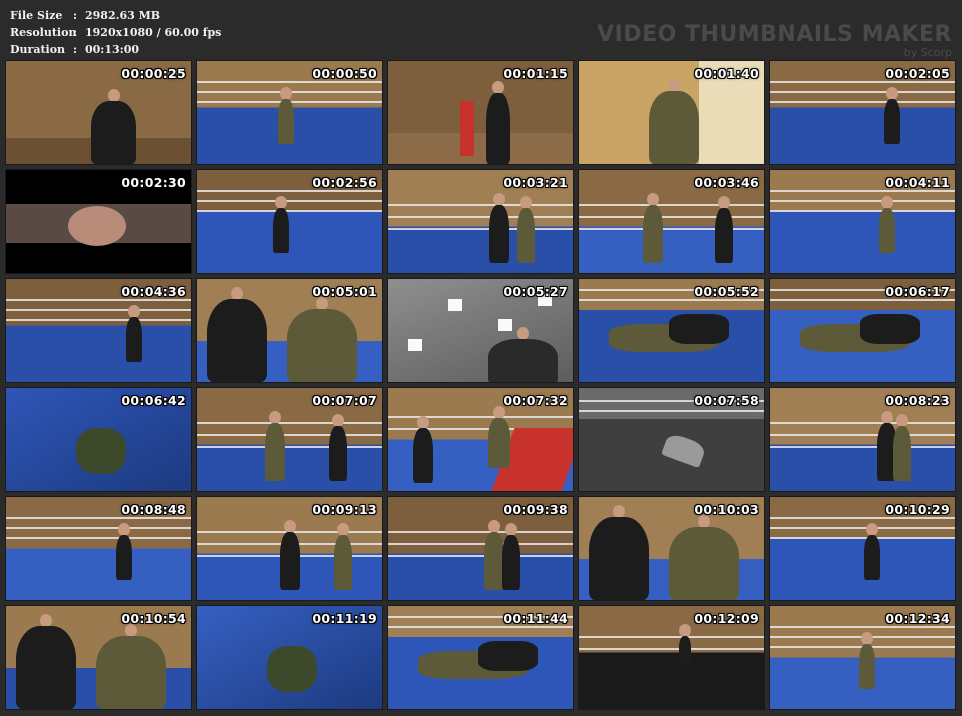  Describe the element at coordinates (535, 400) in the screenshot. I see `thumbnail-timestamp: 00:07:32` at that location.